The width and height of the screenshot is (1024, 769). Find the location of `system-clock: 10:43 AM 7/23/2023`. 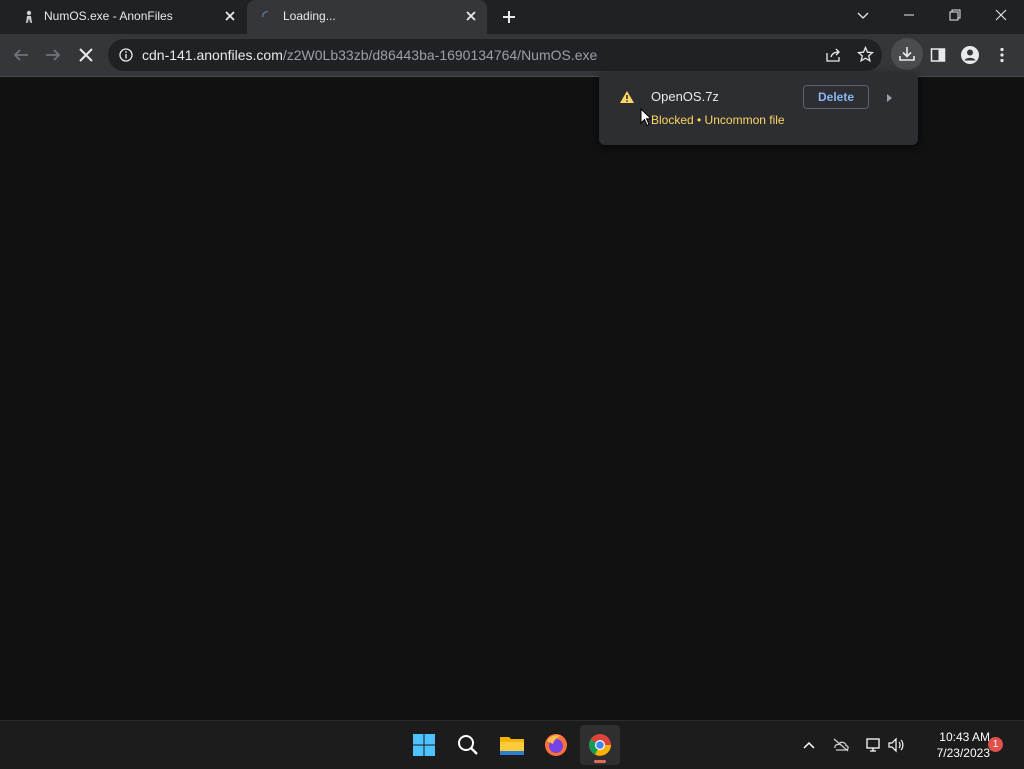

system-clock: 10:43 AM 7/23/2023 is located at coordinates (951, 745).